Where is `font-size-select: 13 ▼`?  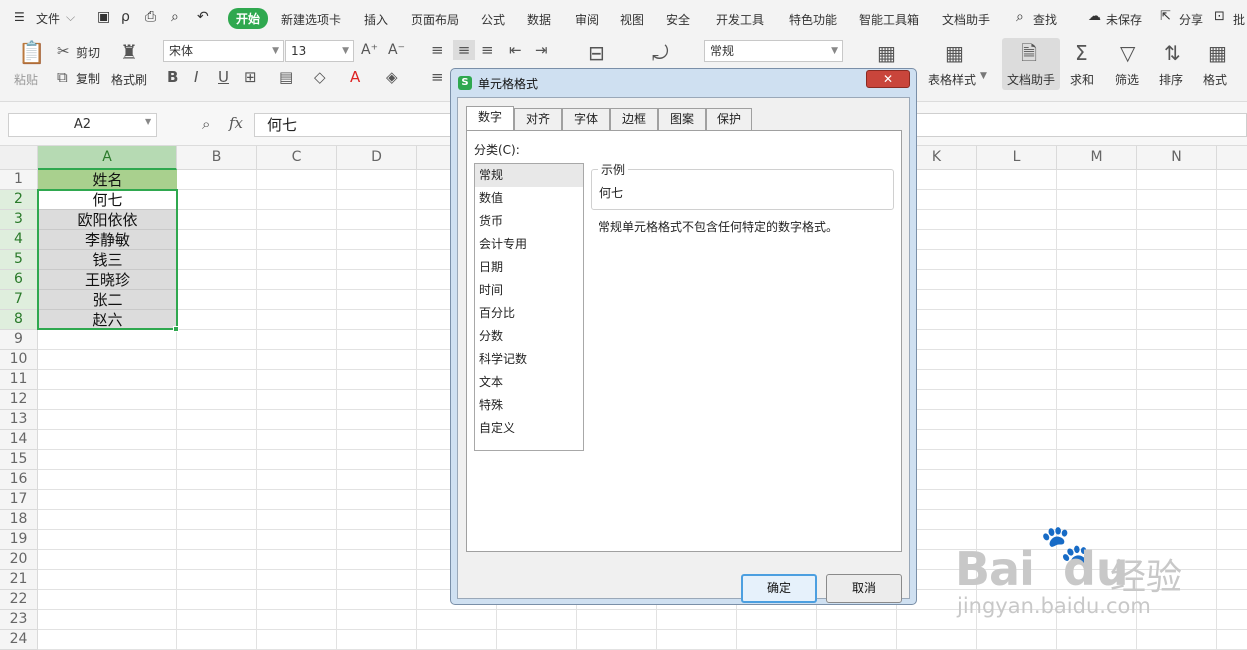 font-size-select: 13 ▼ is located at coordinates (319, 51).